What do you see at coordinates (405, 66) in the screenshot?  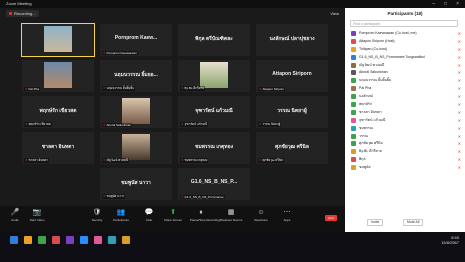 I see `participant-row: ณัฐวัฒน์ พวงมณี ✕` at bounding box center [405, 66].